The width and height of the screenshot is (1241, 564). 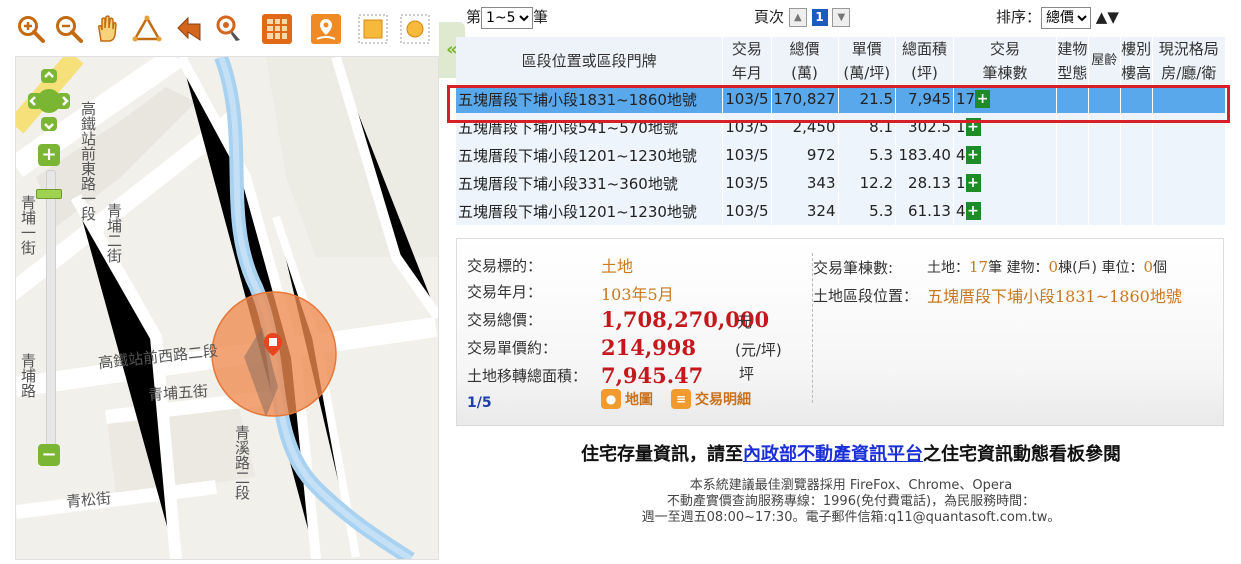 What do you see at coordinates (924, 183) in the screenshot?
I see `cell-area: 28.13` at bounding box center [924, 183].